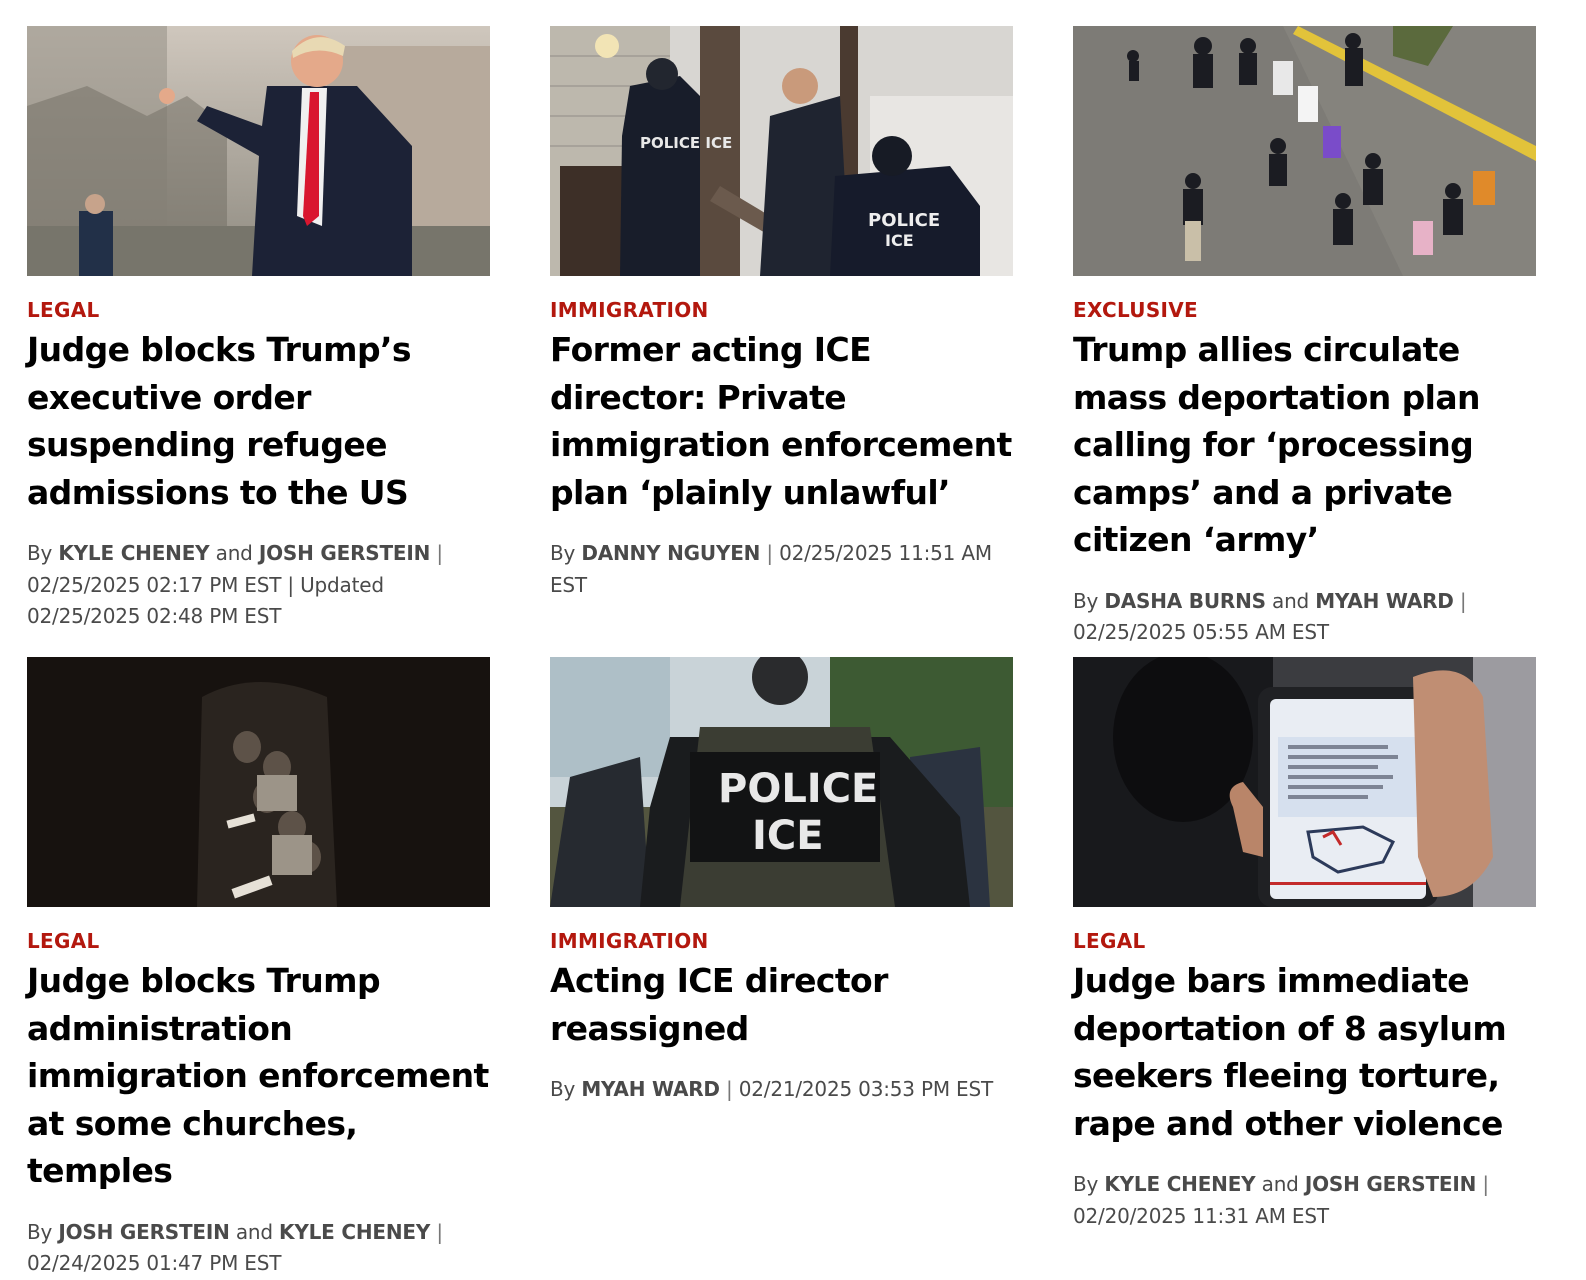 This screenshot has height=1280, width=1586. I want to click on photo-ice-agent-back: POLICE ICE, so click(781, 782).